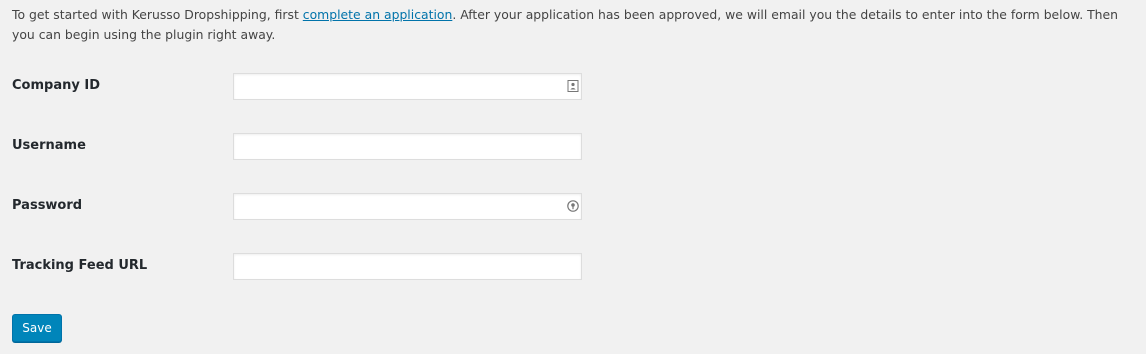 The width and height of the screenshot is (1146, 354). I want to click on password-row: Password, so click(302, 207).